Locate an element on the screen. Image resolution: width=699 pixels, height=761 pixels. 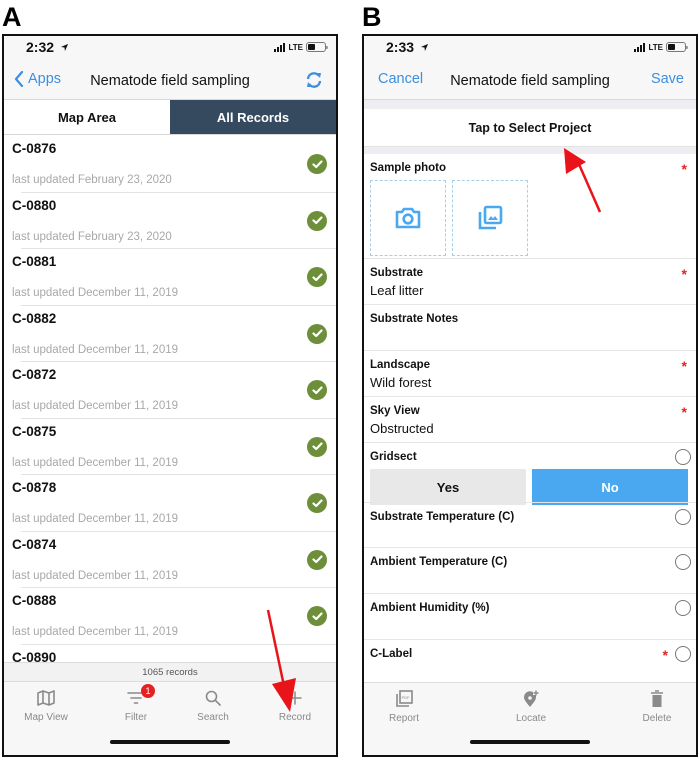
sky-view-field: Sky View * Obstructed is located at coordinates (530, 420).